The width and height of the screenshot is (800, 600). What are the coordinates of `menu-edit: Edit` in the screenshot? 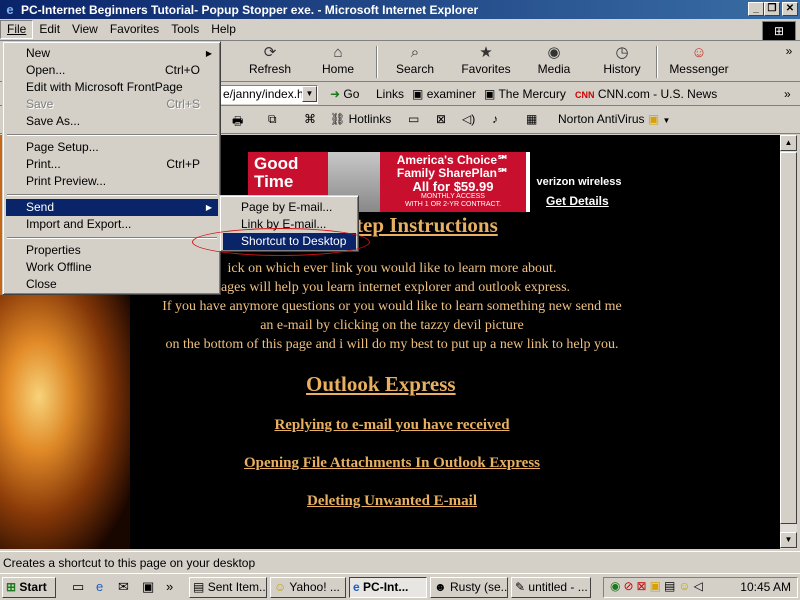 It's located at (49, 29).